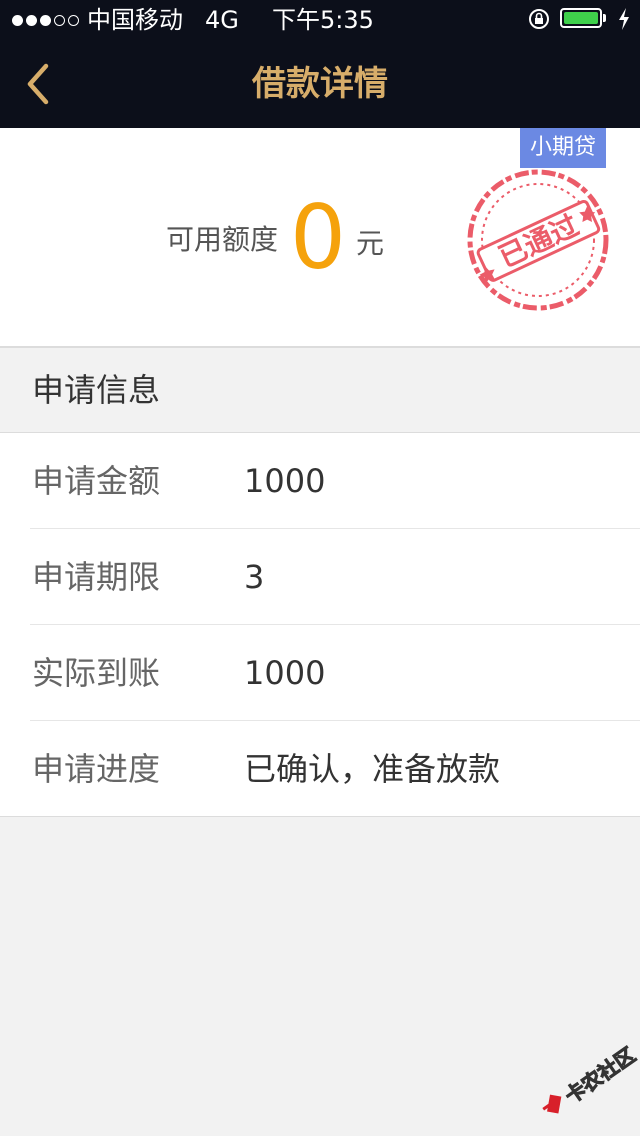 This screenshot has width=640, height=1136. What do you see at coordinates (335, 481) in the screenshot?
I see `info-row-amount: 申请金额 1000` at bounding box center [335, 481].